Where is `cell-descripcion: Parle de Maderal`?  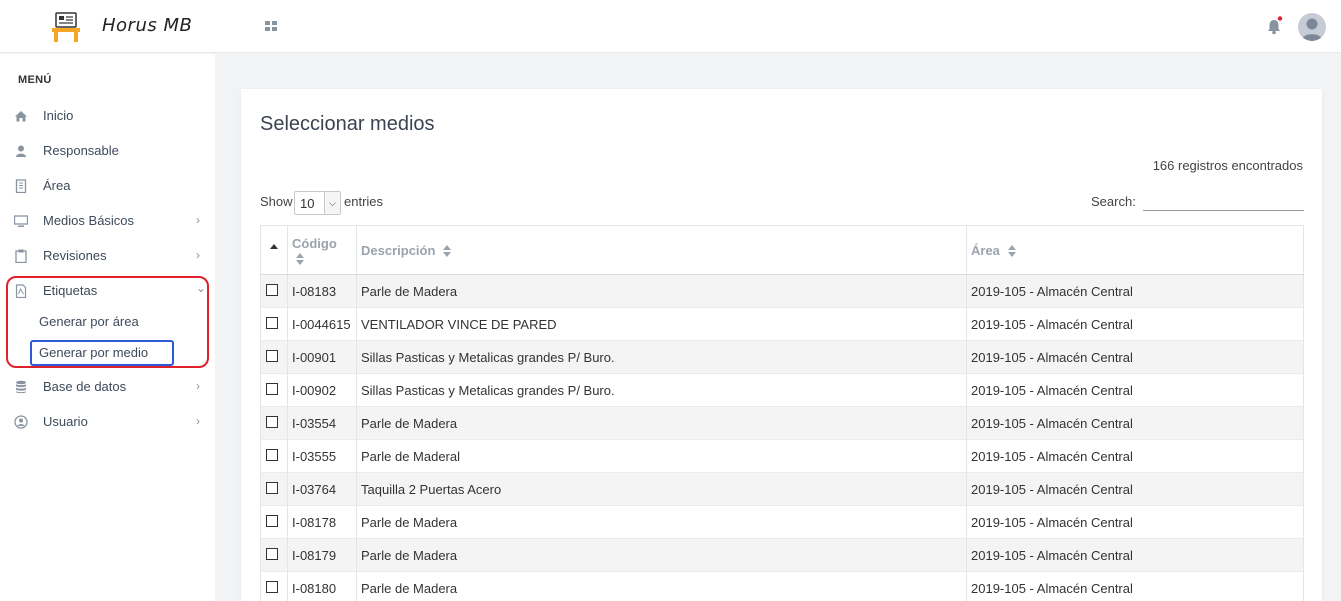 cell-descripcion: Parle de Maderal is located at coordinates (661, 456).